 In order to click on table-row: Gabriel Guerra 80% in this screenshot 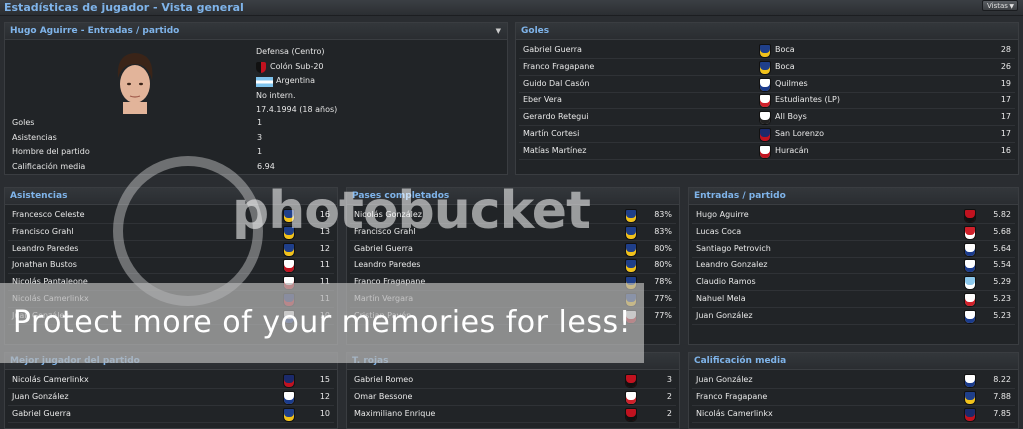, I will do `click(513, 249)`.